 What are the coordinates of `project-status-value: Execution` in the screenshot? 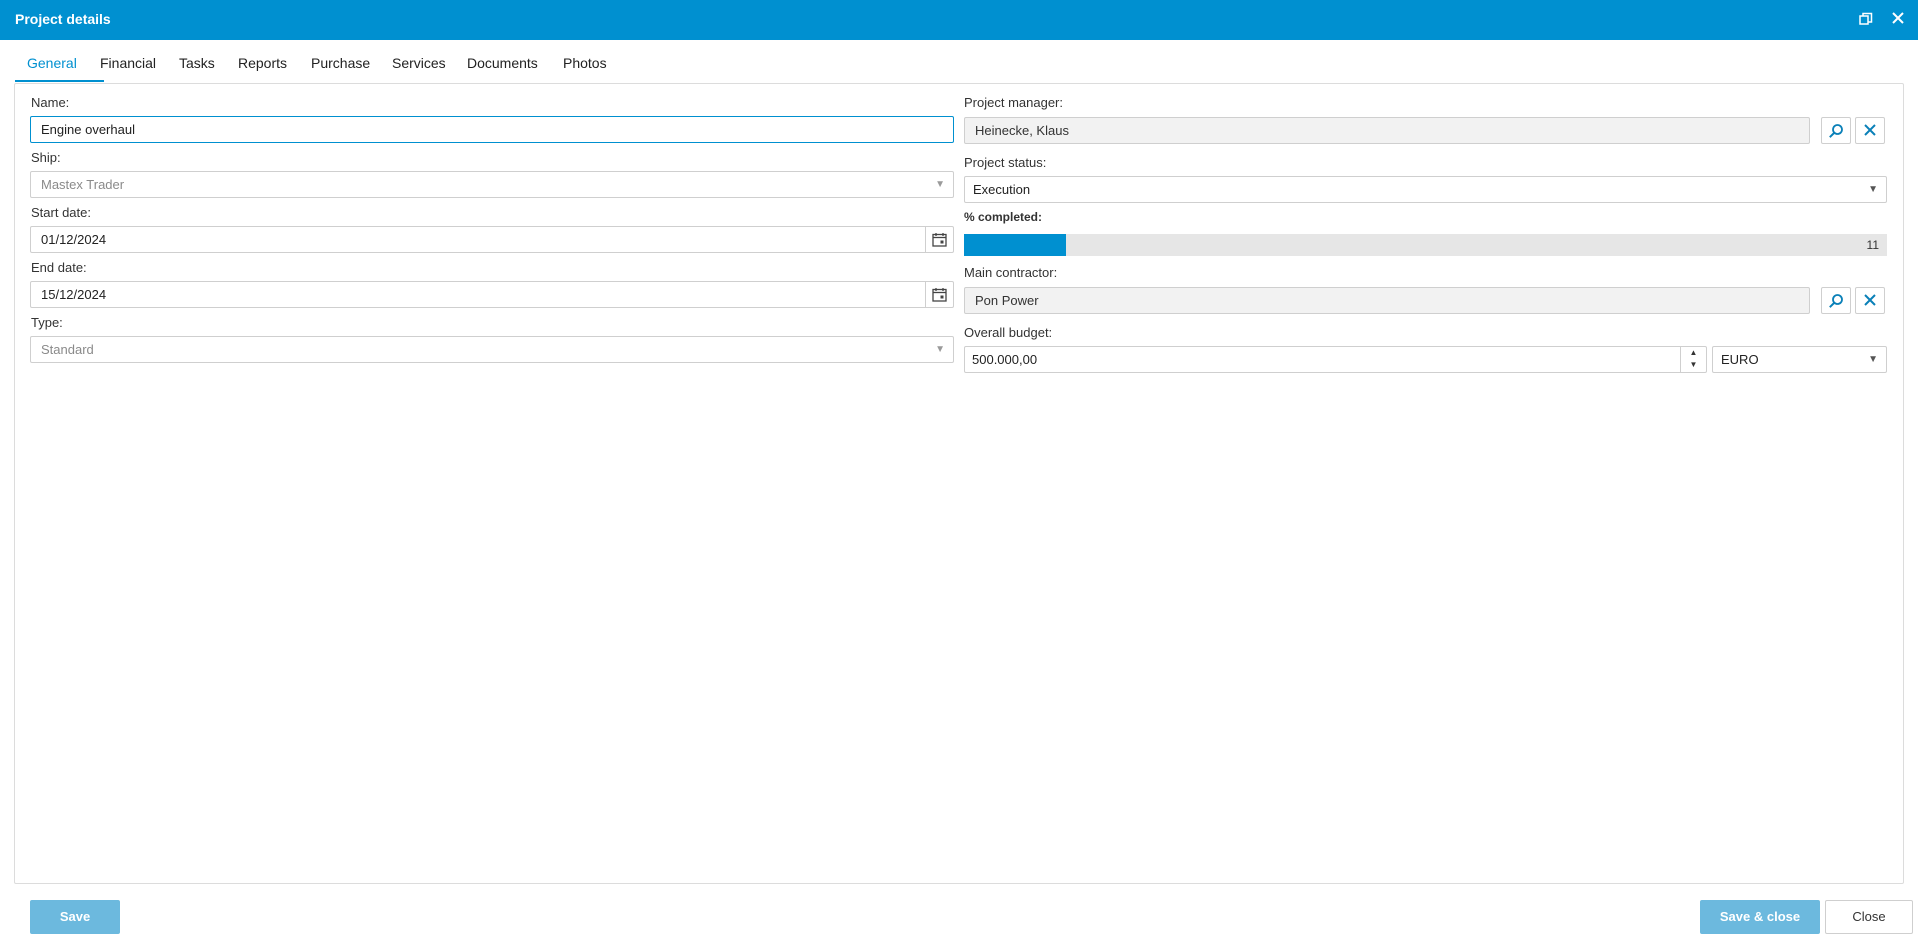 It's located at (1002, 189).